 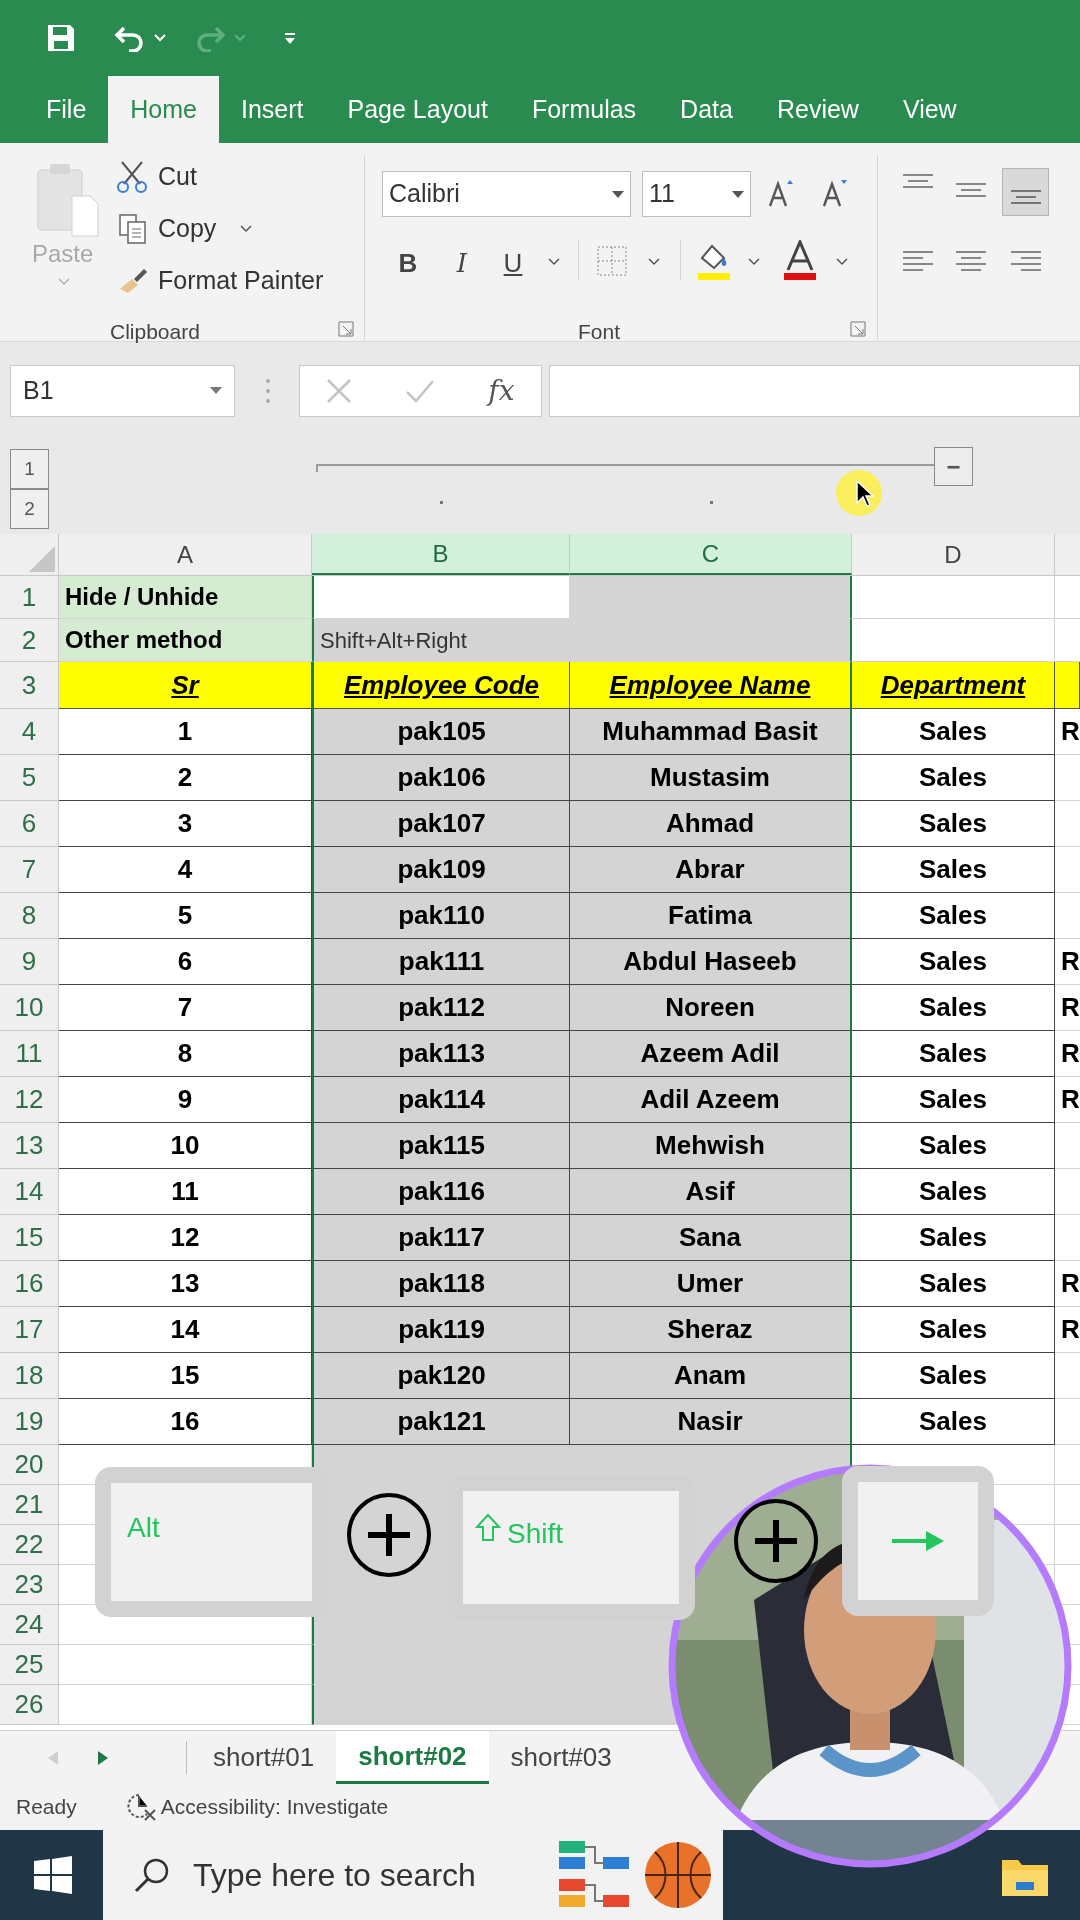 What do you see at coordinates (66, 109) in the screenshot?
I see `ribbon-tab: File` at bounding box center [66, 109].